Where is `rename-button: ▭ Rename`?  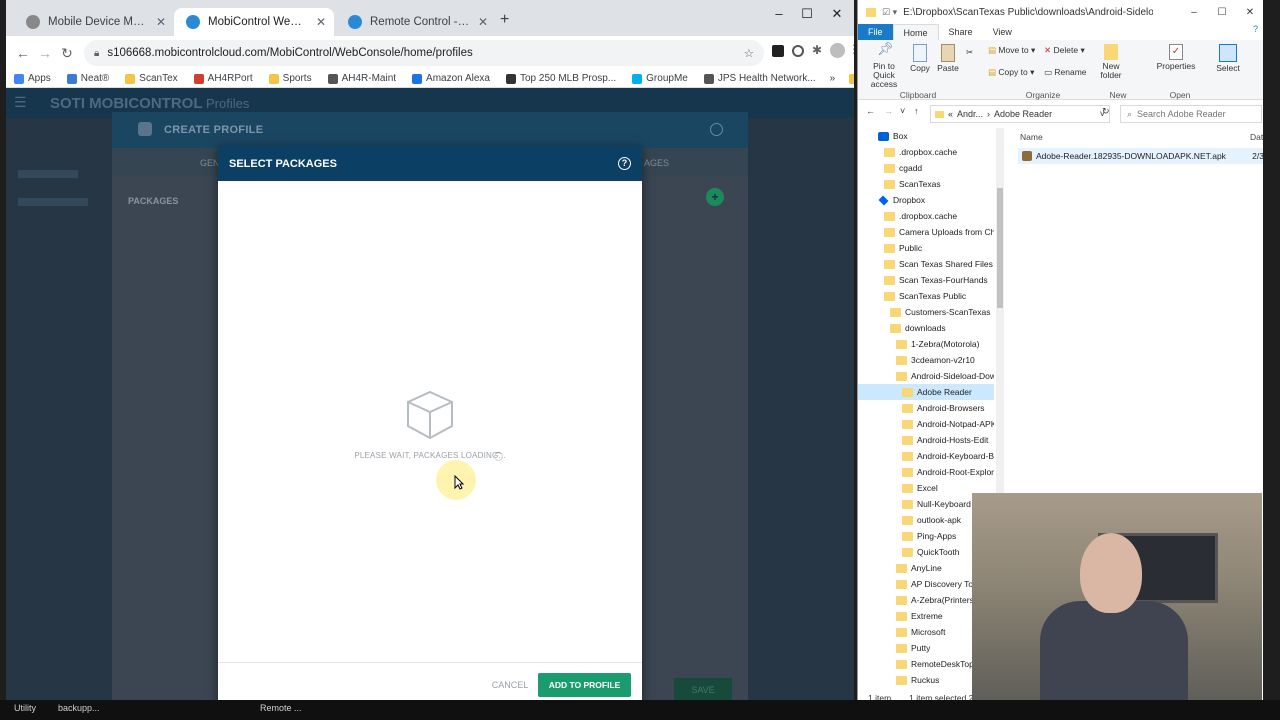 rename-button: ▭ Rename is located at coordinates (1067, 72).